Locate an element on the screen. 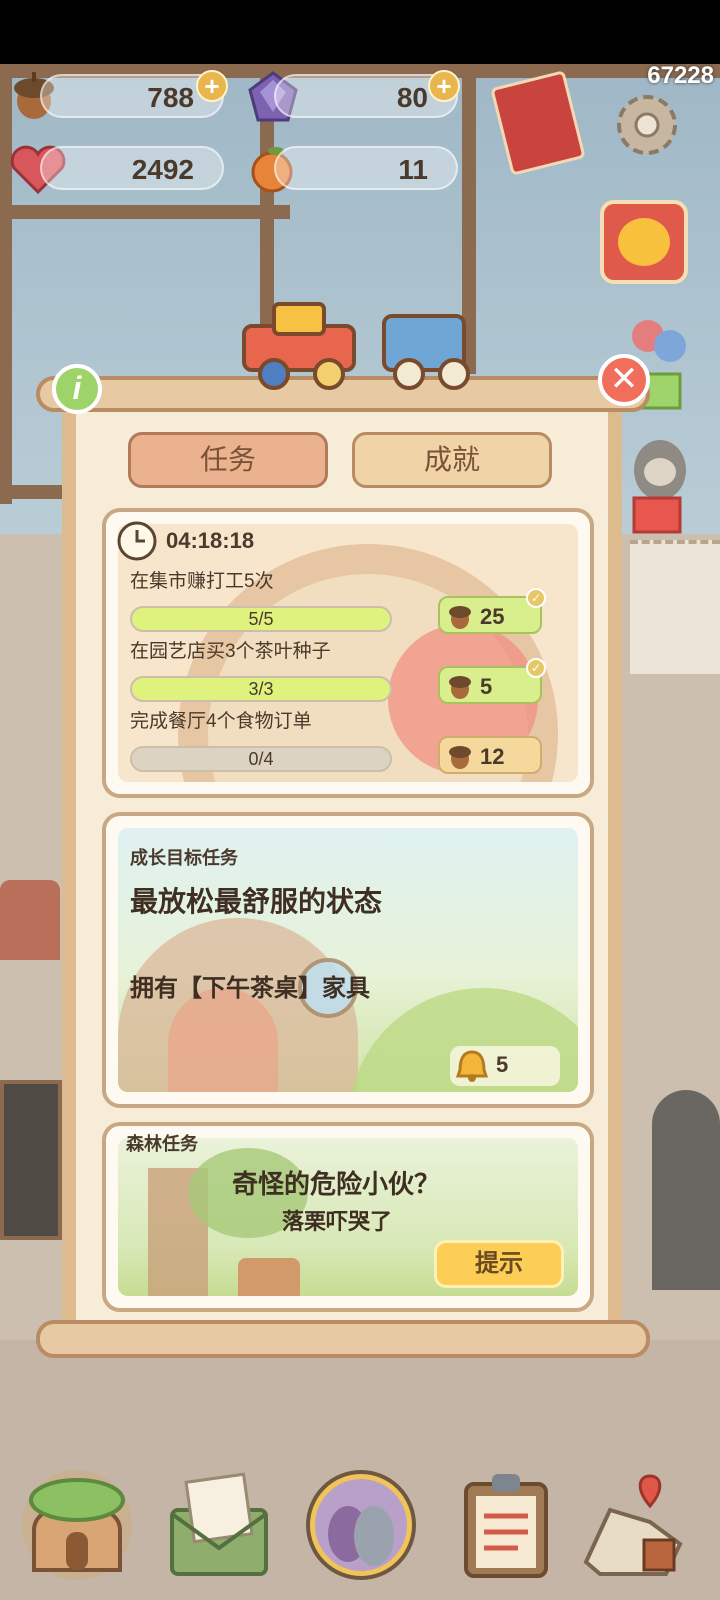  task-progress-text: 0/4 is located at coordinates (261, 759).